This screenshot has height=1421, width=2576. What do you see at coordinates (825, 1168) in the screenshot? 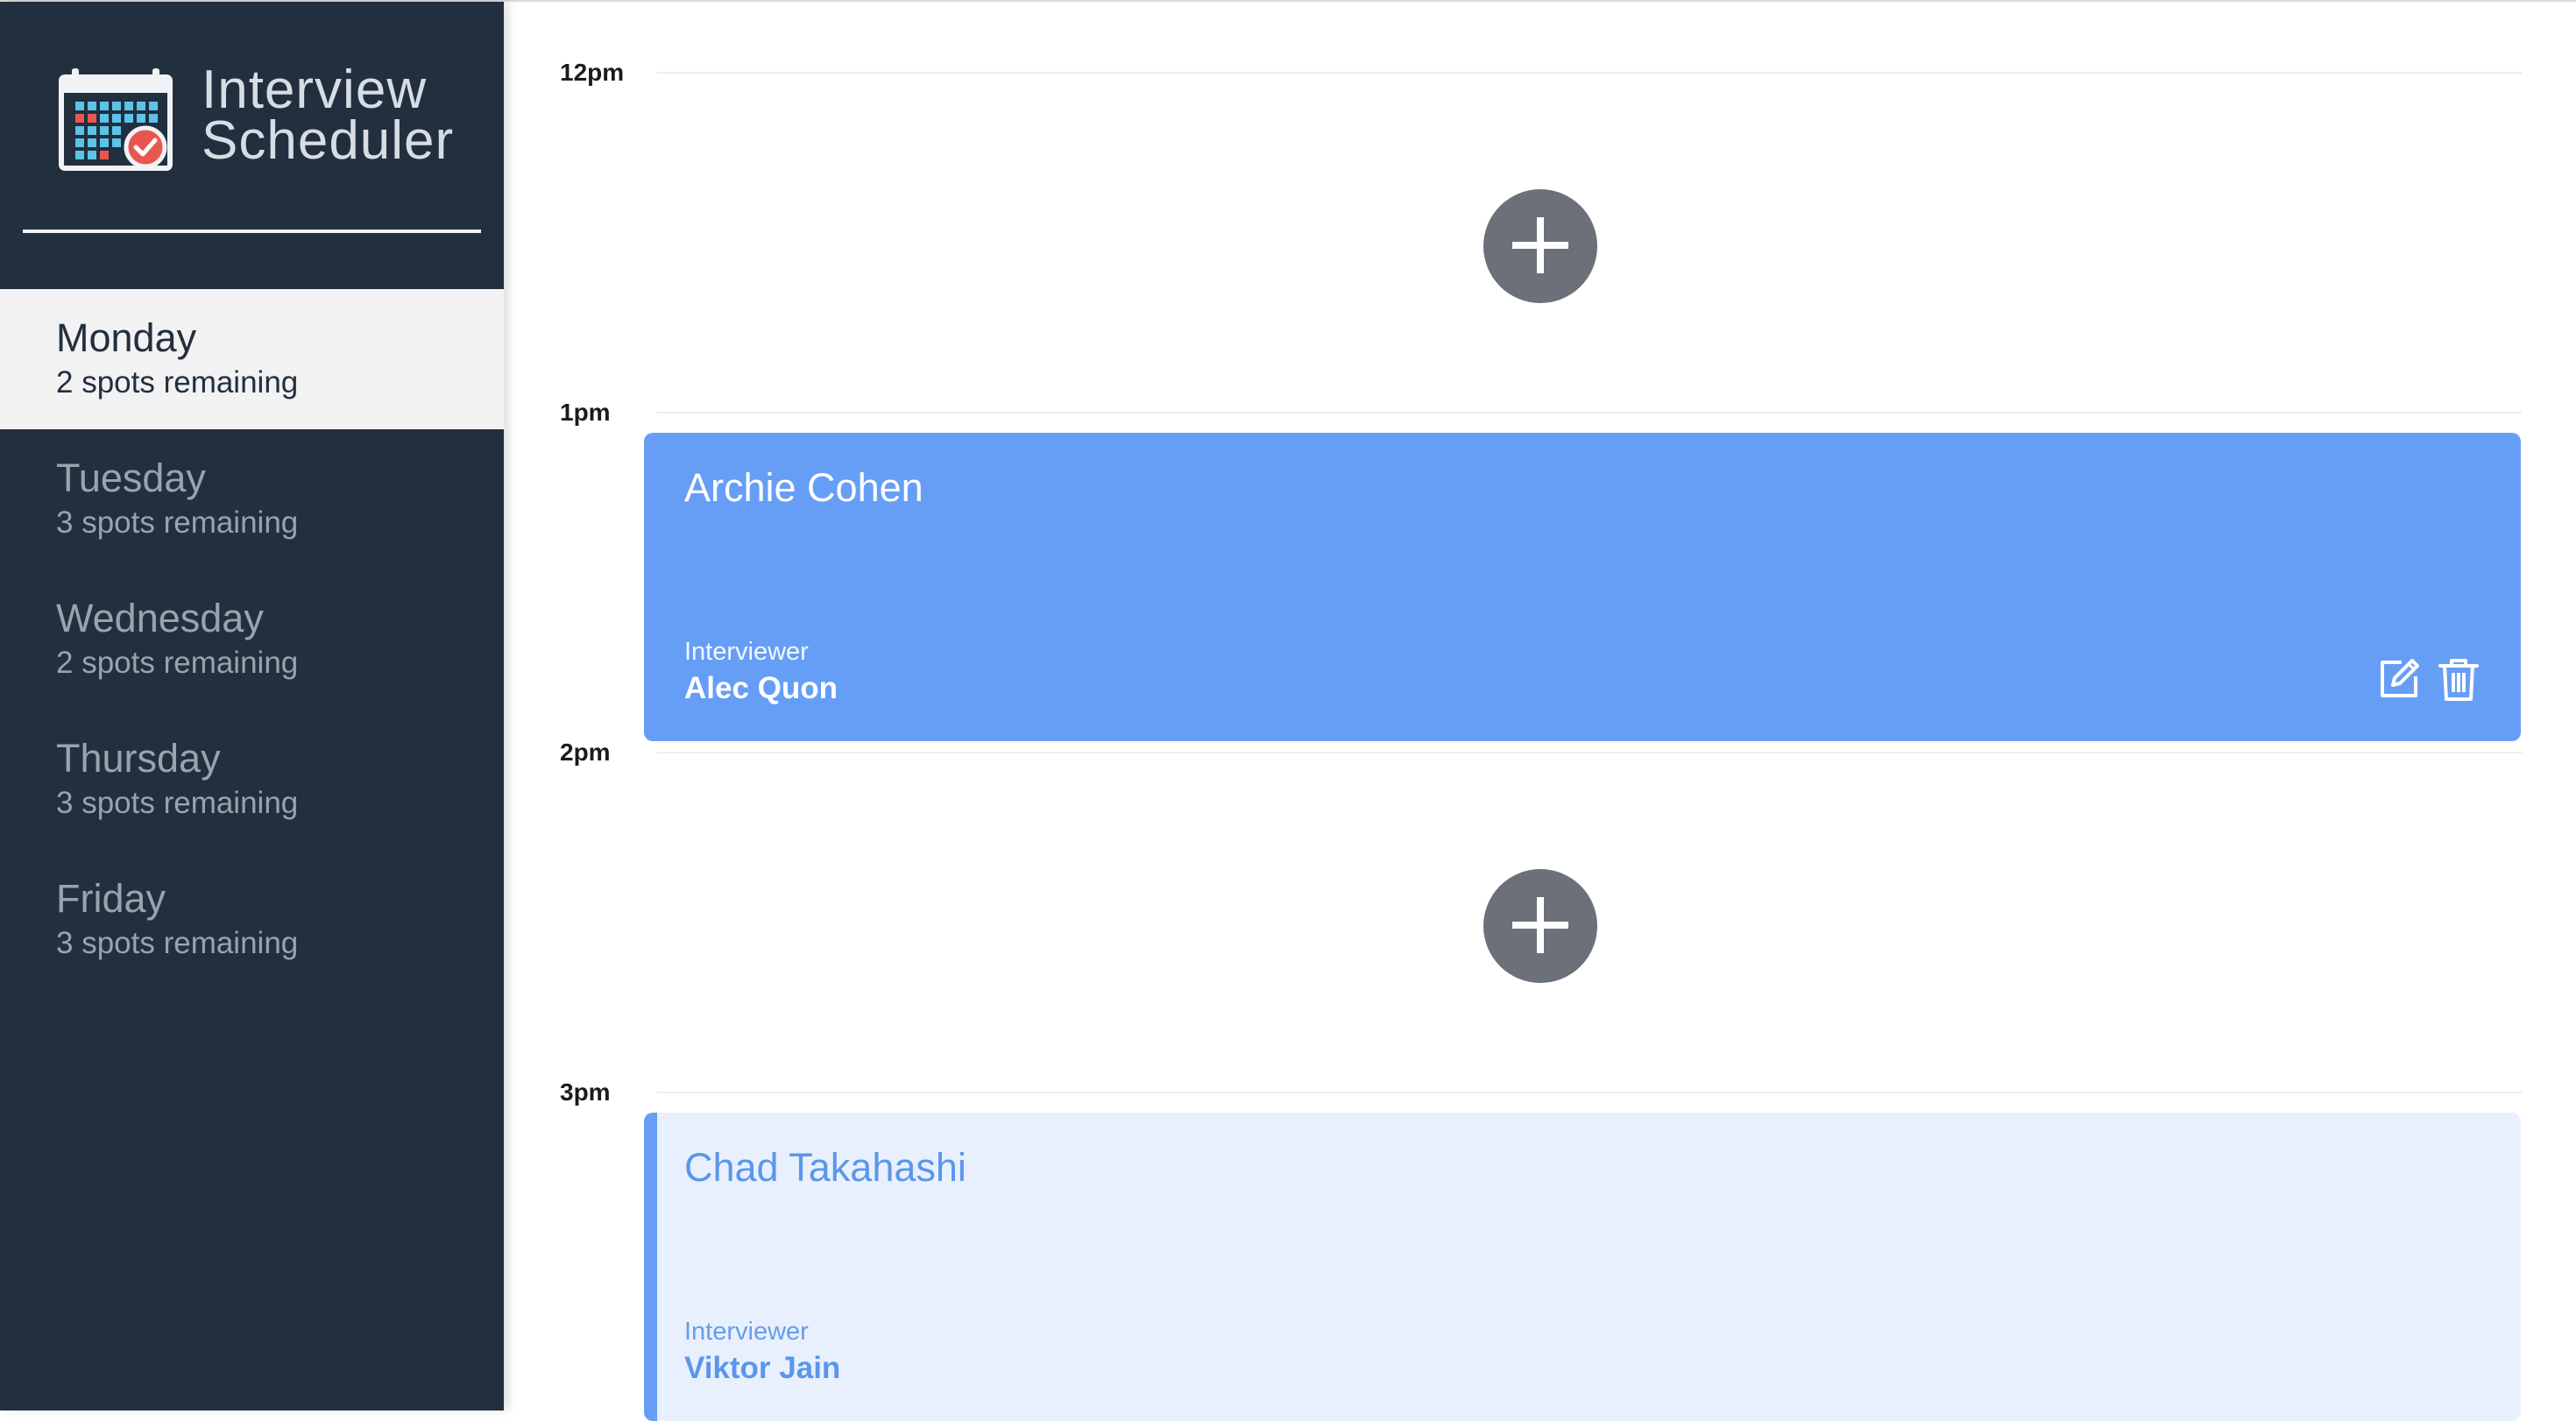
I see `student-name: Chad Takahashi` at bounding box center [825, 1168].